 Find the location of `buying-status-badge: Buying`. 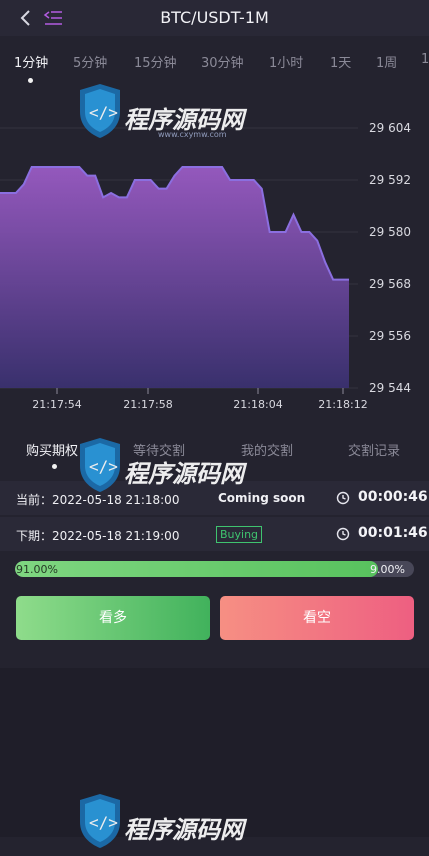

buying-status-badge: Buying is located at coordinates (239, 534).